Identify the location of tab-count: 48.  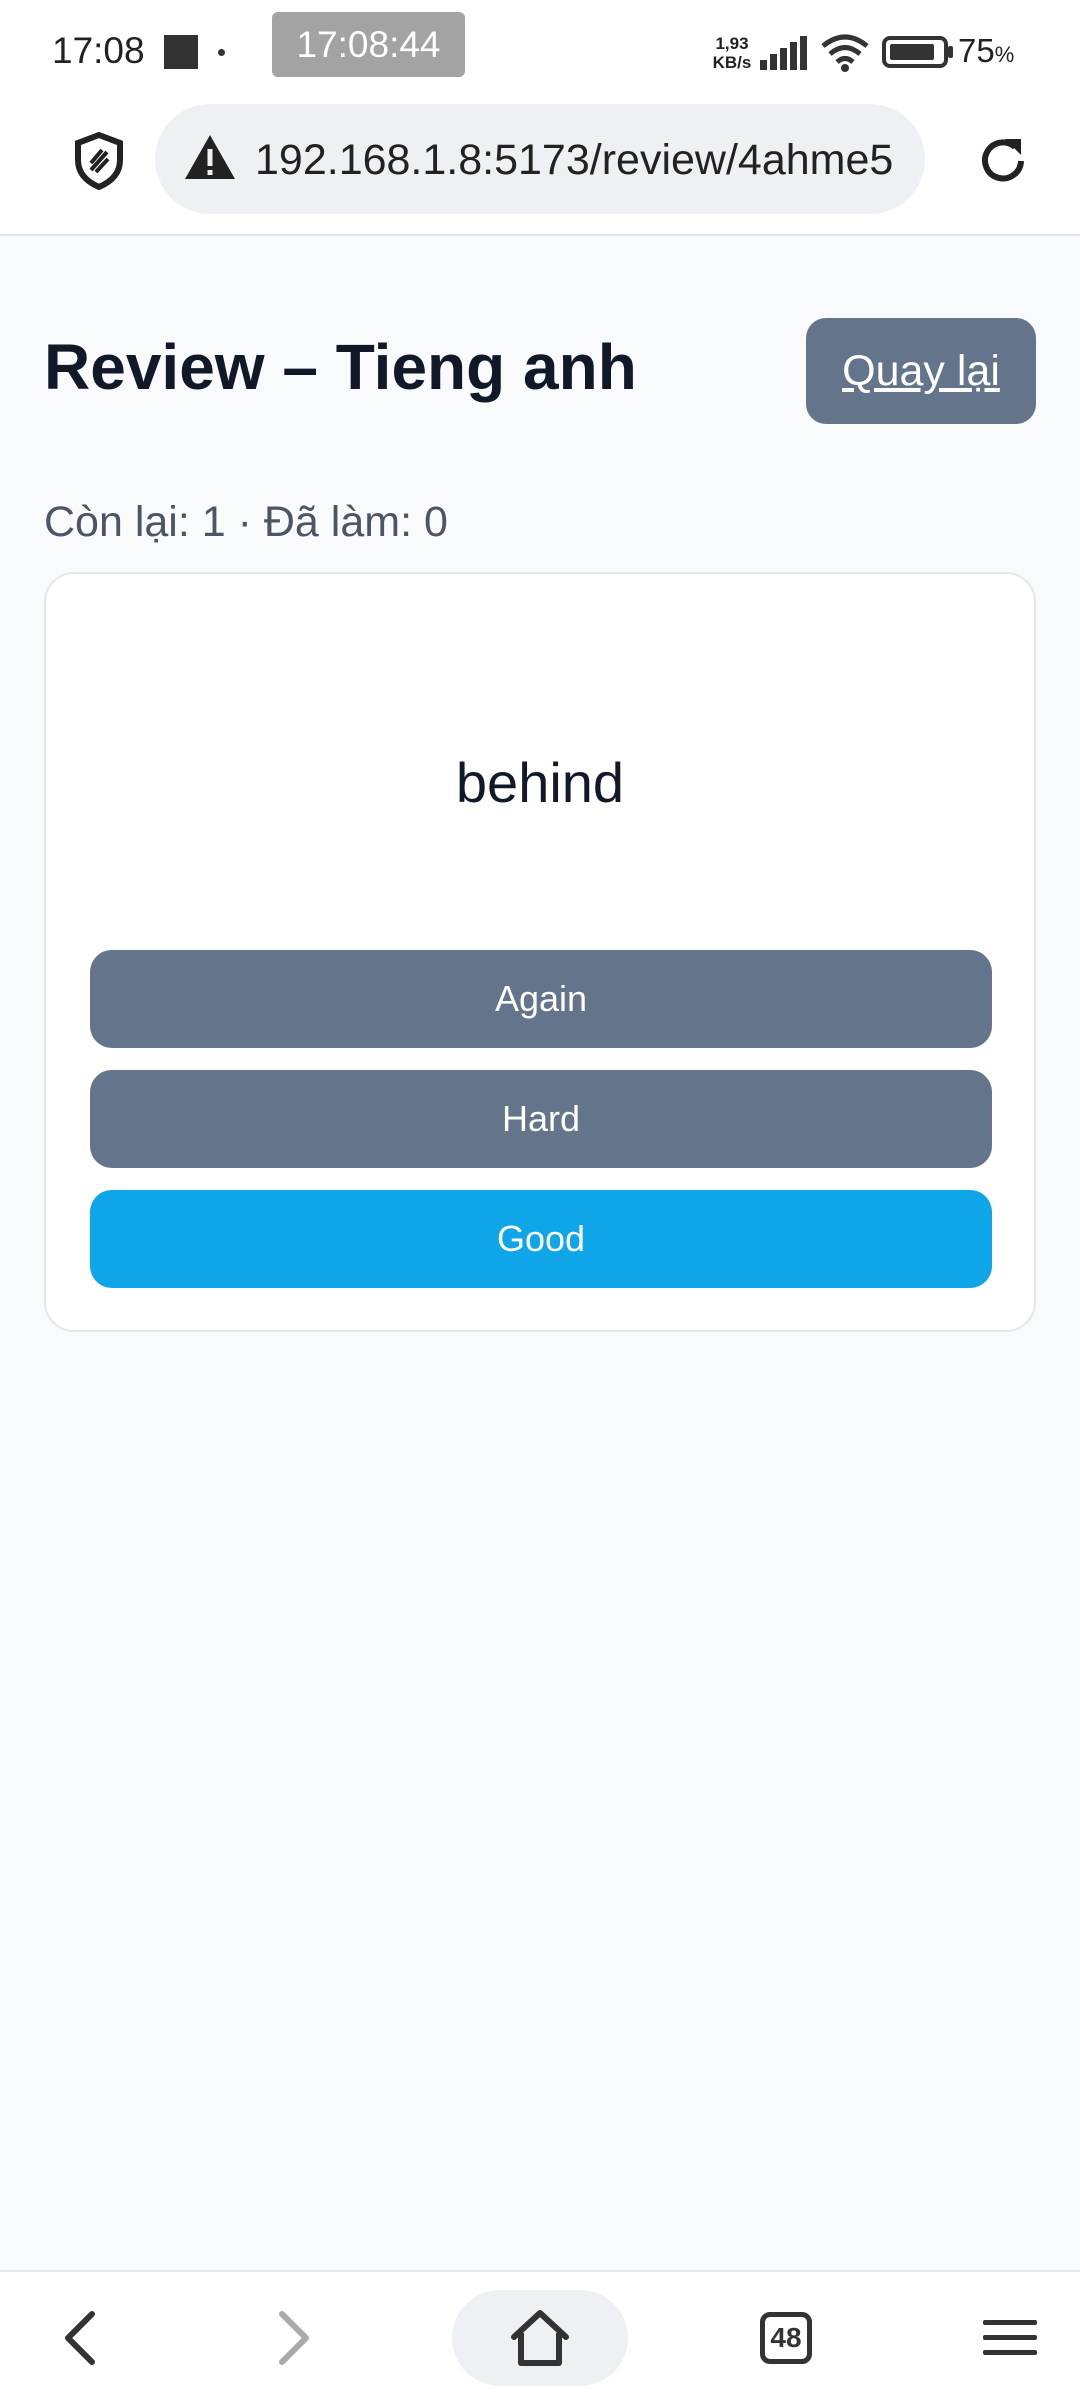
(786, 2338).